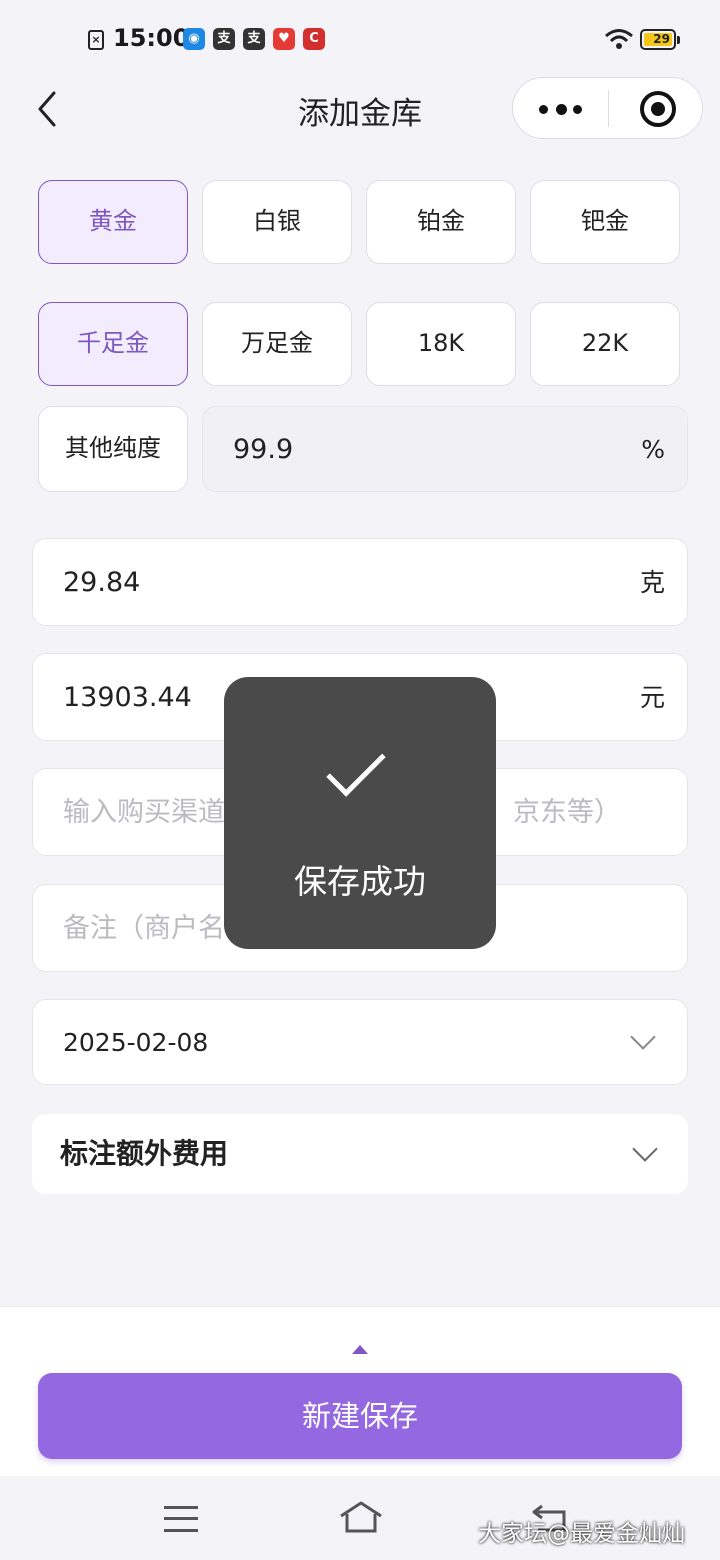 This screenshot has width=720, height=1560. Describe the element at coordinates (127, 697) in the screenshot. I see `price-value: 13903.44` at that location.